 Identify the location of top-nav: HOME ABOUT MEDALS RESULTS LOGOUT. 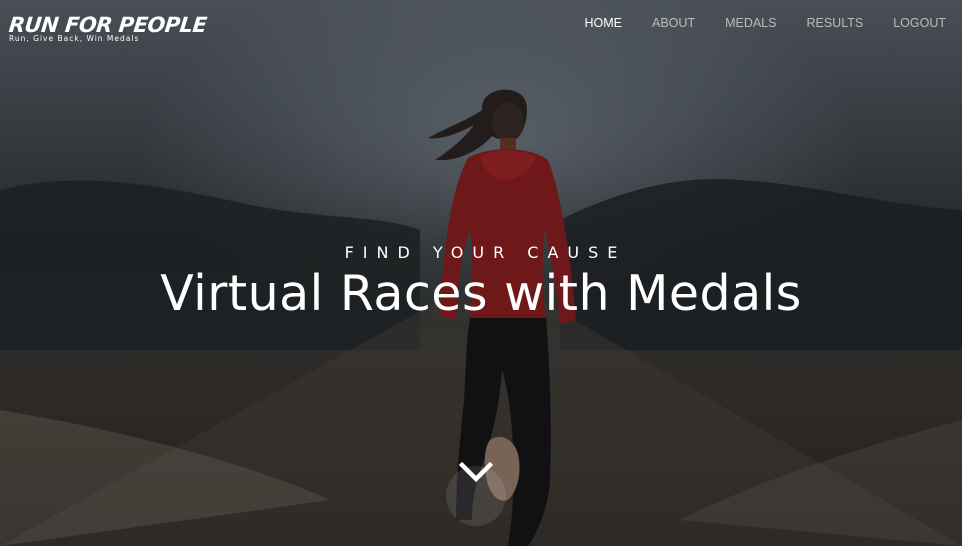
(751, 23).